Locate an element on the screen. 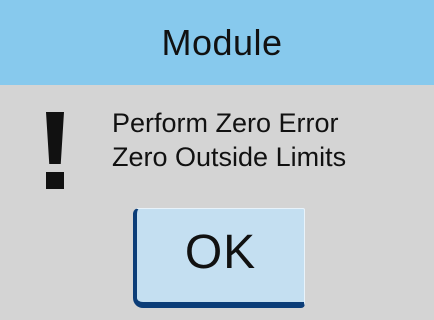 The height and width of the screenshot is (320, 434). ok-button-label: OK is located at coordinates (220, 252).